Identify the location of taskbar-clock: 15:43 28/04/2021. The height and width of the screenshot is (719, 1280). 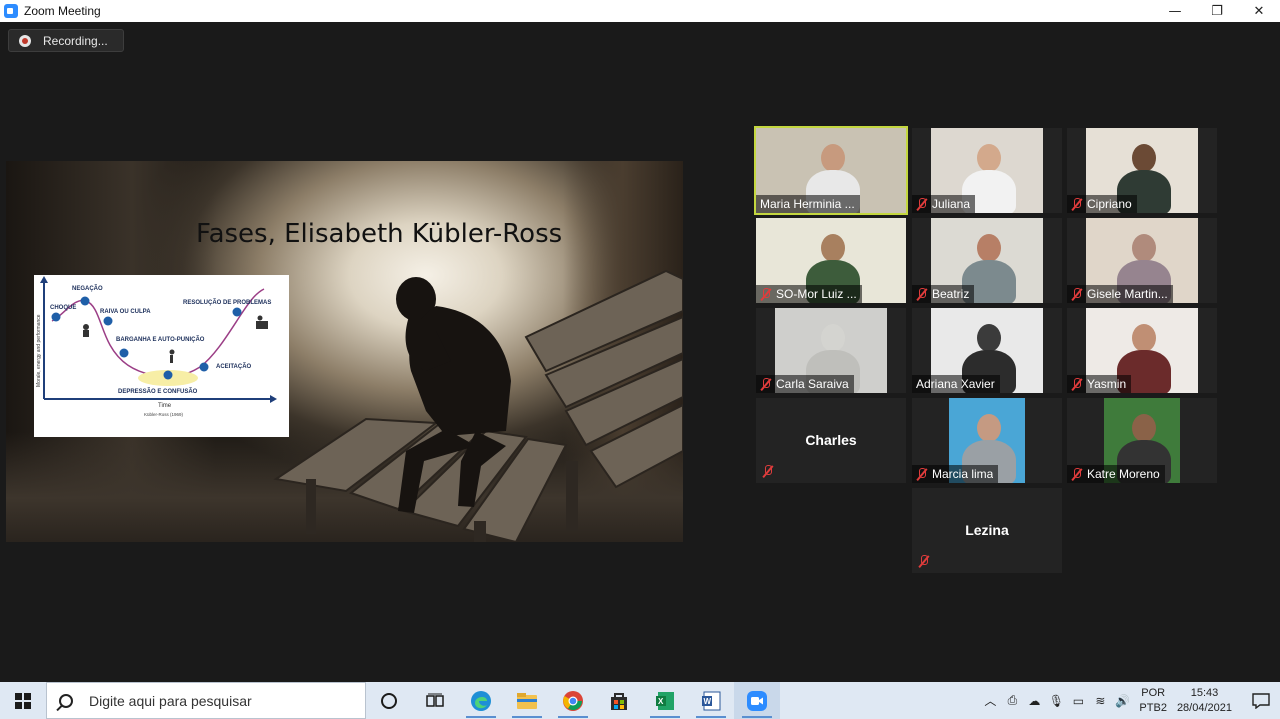
(1204, 701).